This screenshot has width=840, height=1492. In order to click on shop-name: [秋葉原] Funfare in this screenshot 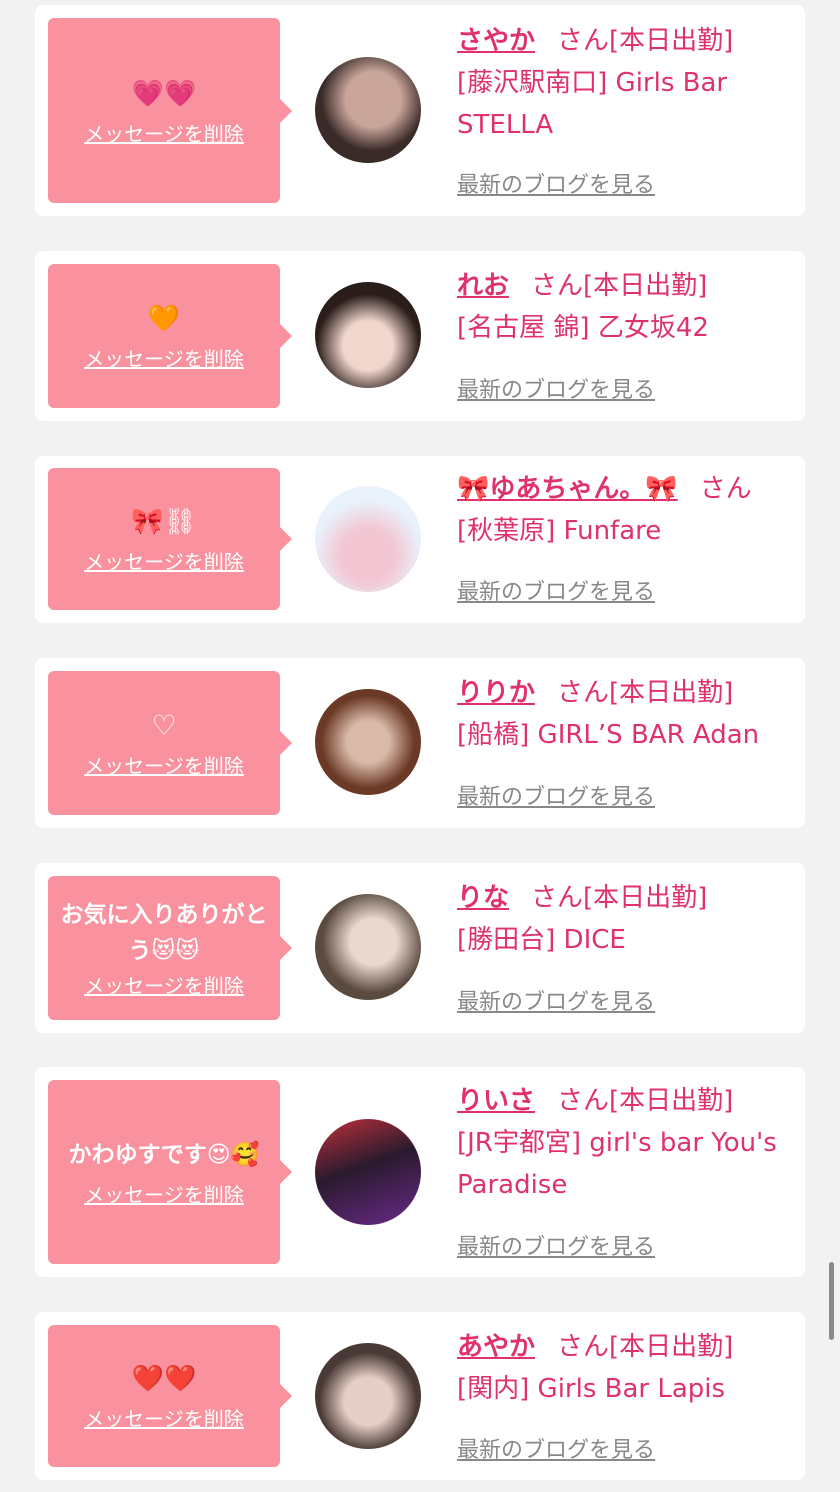, I will do `click(559, 531)`.